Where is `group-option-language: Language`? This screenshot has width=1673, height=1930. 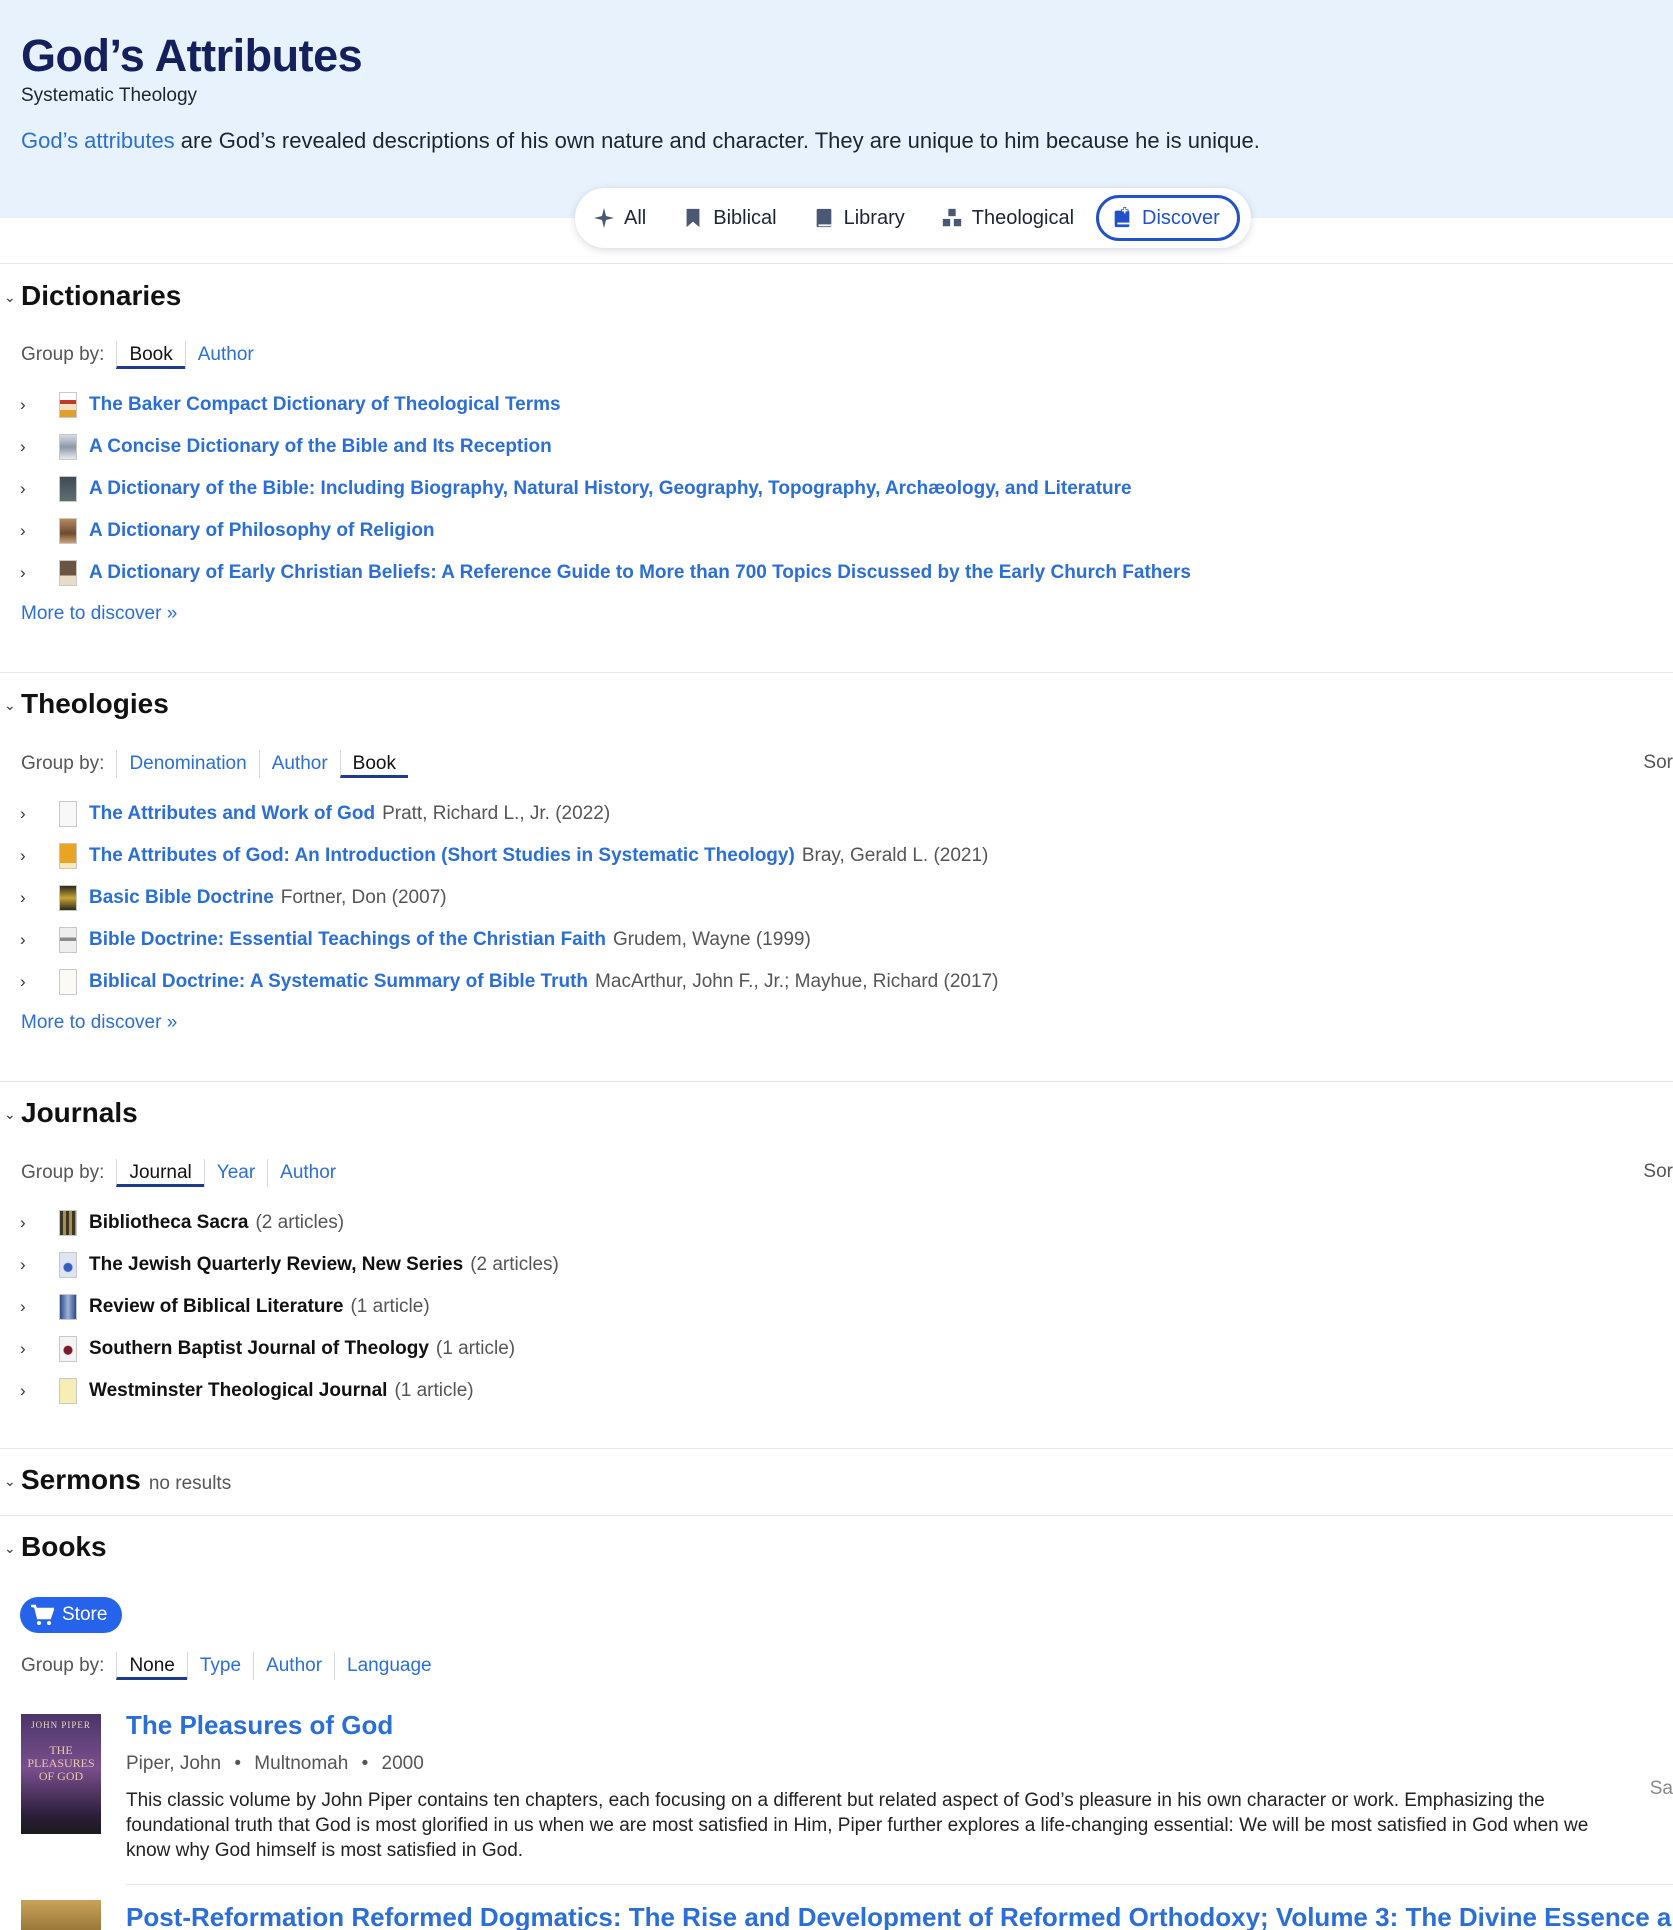
group-option-language: Language is located at coordinates (389, 1666).